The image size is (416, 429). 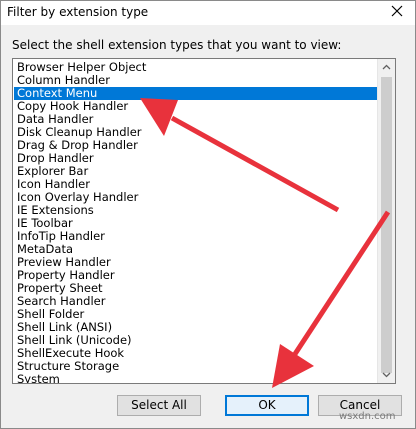 I want to click on title-bar: Filter by extension type, so click(x=208, y=13).